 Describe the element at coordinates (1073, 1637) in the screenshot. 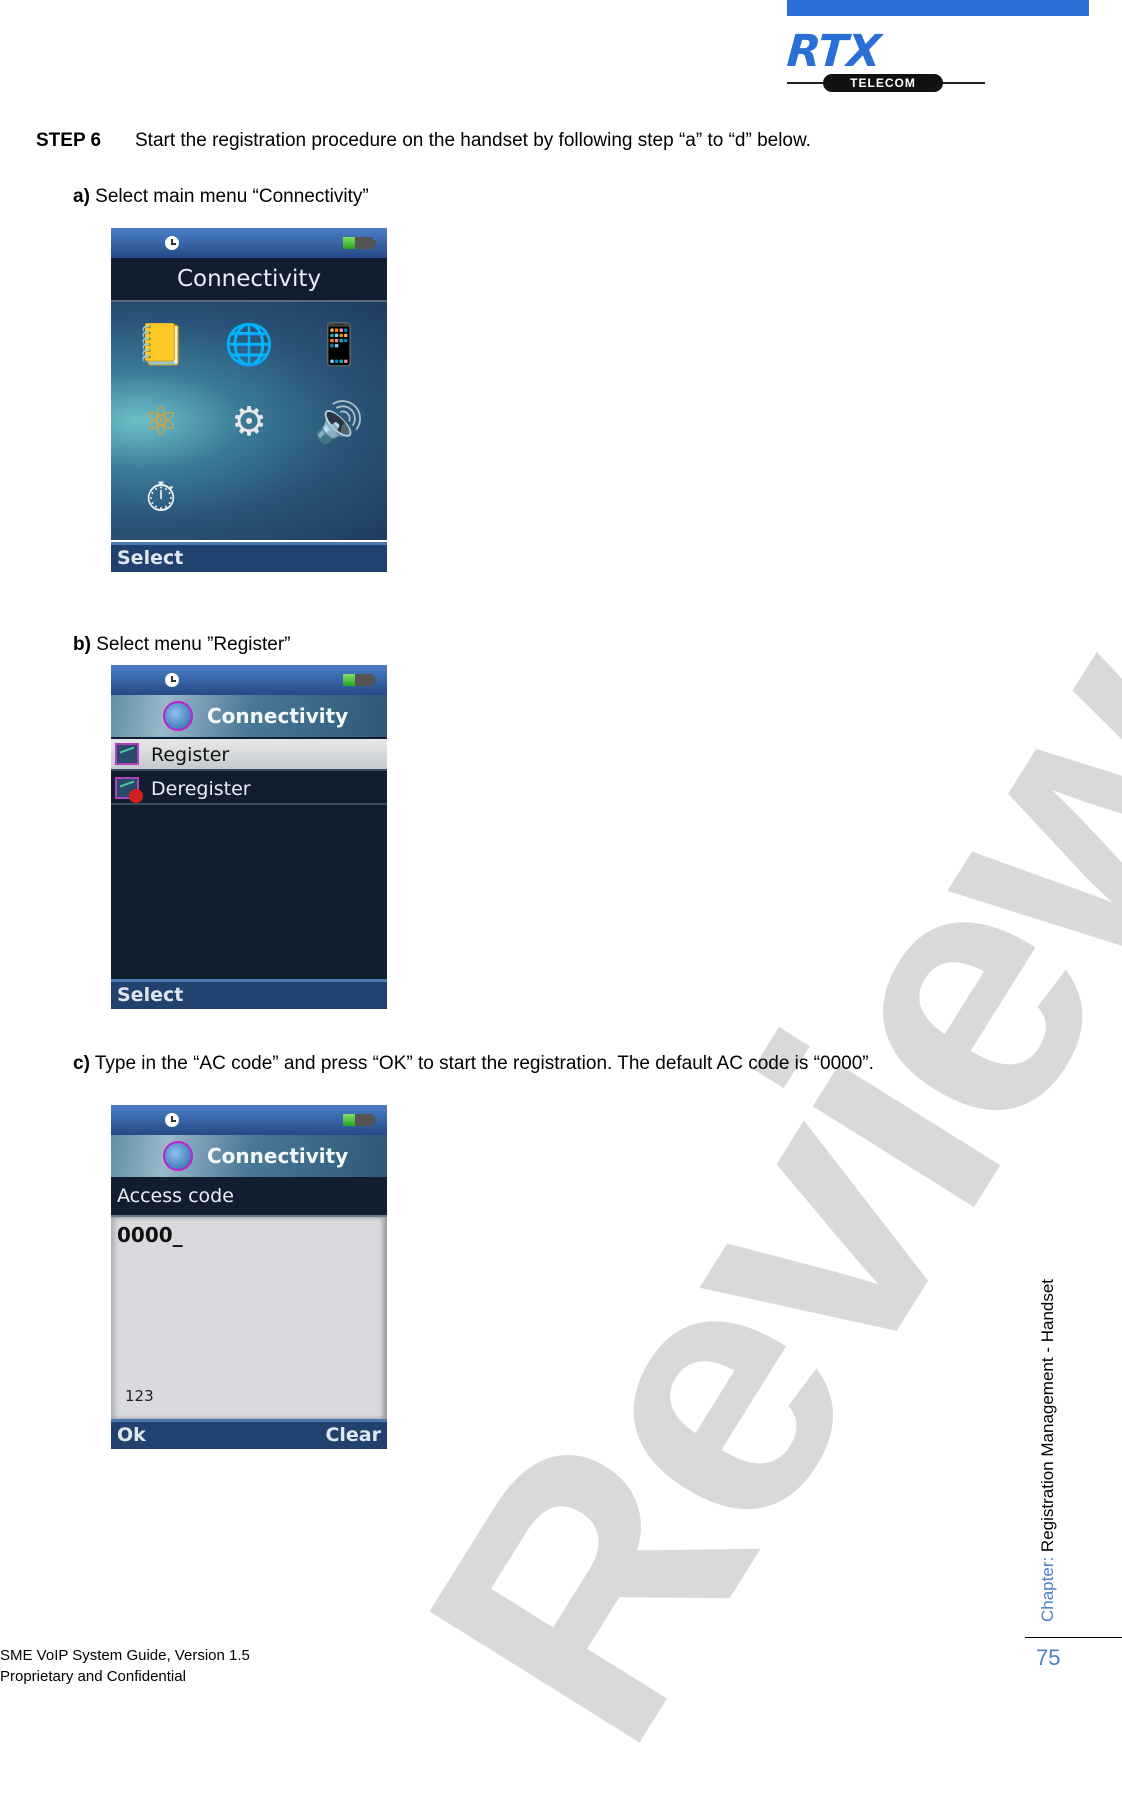

I see `page-number-rule` at that location.